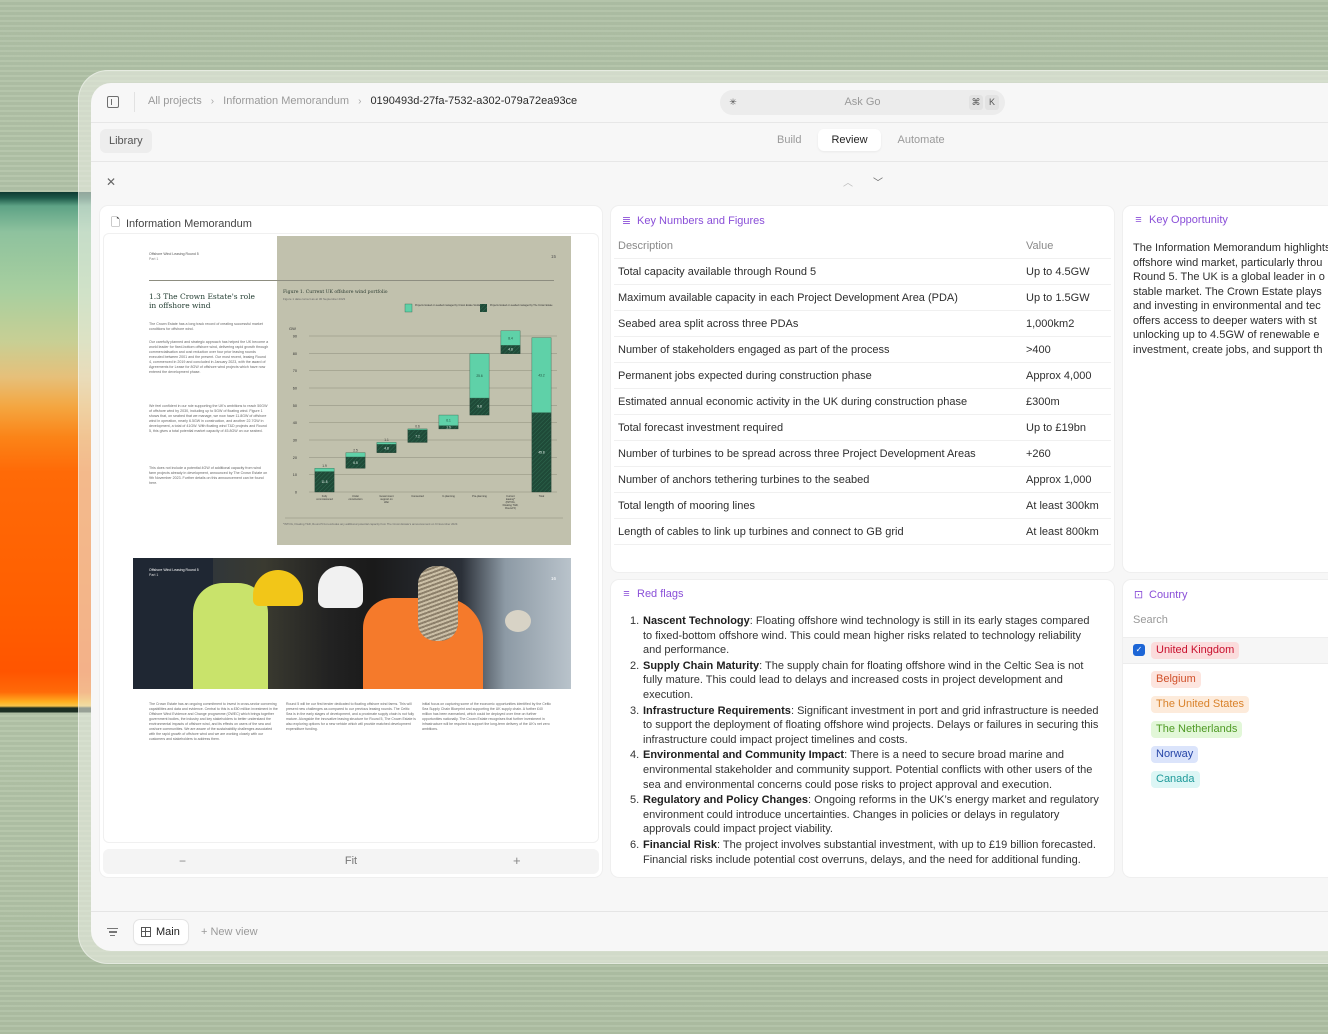 The height and width of the screenshot is (1034, 1328). What do you see at coordinates (340, 587) in the screenshot?
I see `photo-shape` at bounding box center [340, 587].